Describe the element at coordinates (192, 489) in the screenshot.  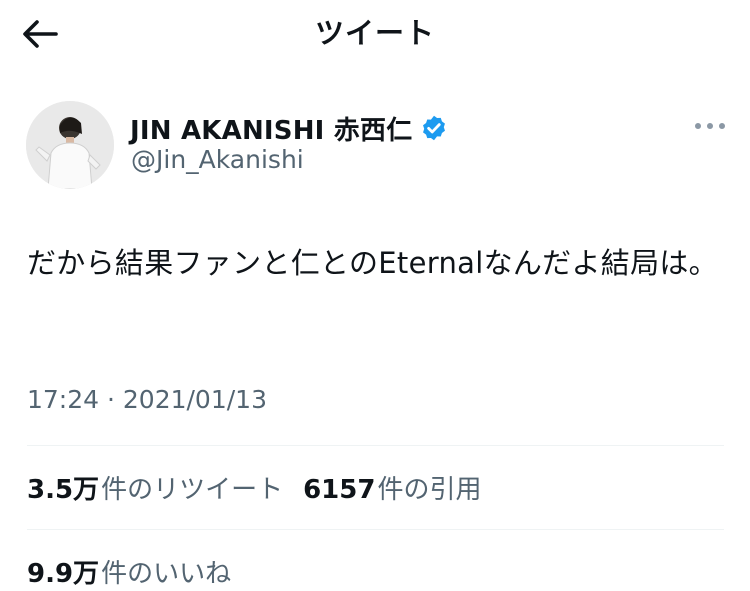
I see `retweets-label: 件のリツイート` at that location.